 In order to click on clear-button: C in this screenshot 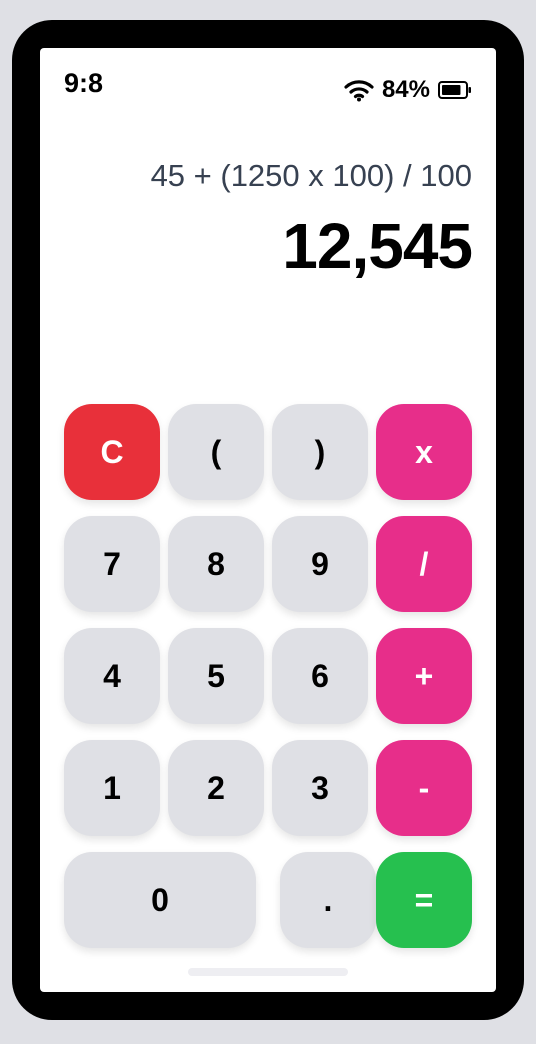, I will do `click(112, 452)`.